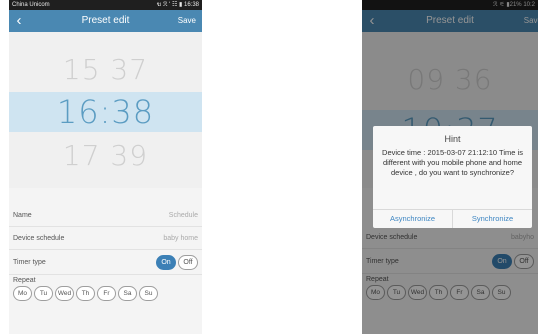 This screenshot has height=334, width=538. I want to click on status-icons: ฆ ℛ ʹ ☷ ▮ 16:38, so click(177, 5).